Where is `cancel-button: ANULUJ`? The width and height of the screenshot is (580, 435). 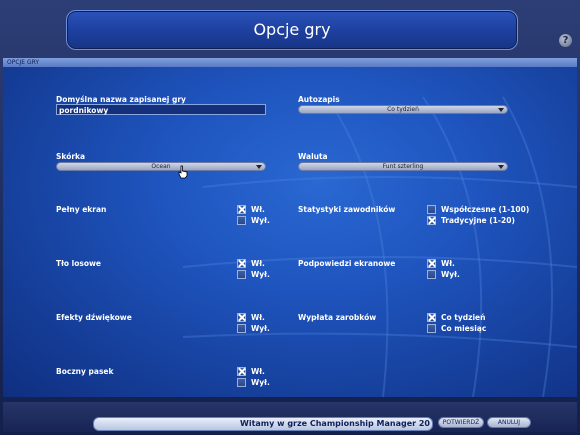
cancel-button: ANULUJ is located at coordinates (509, 422).